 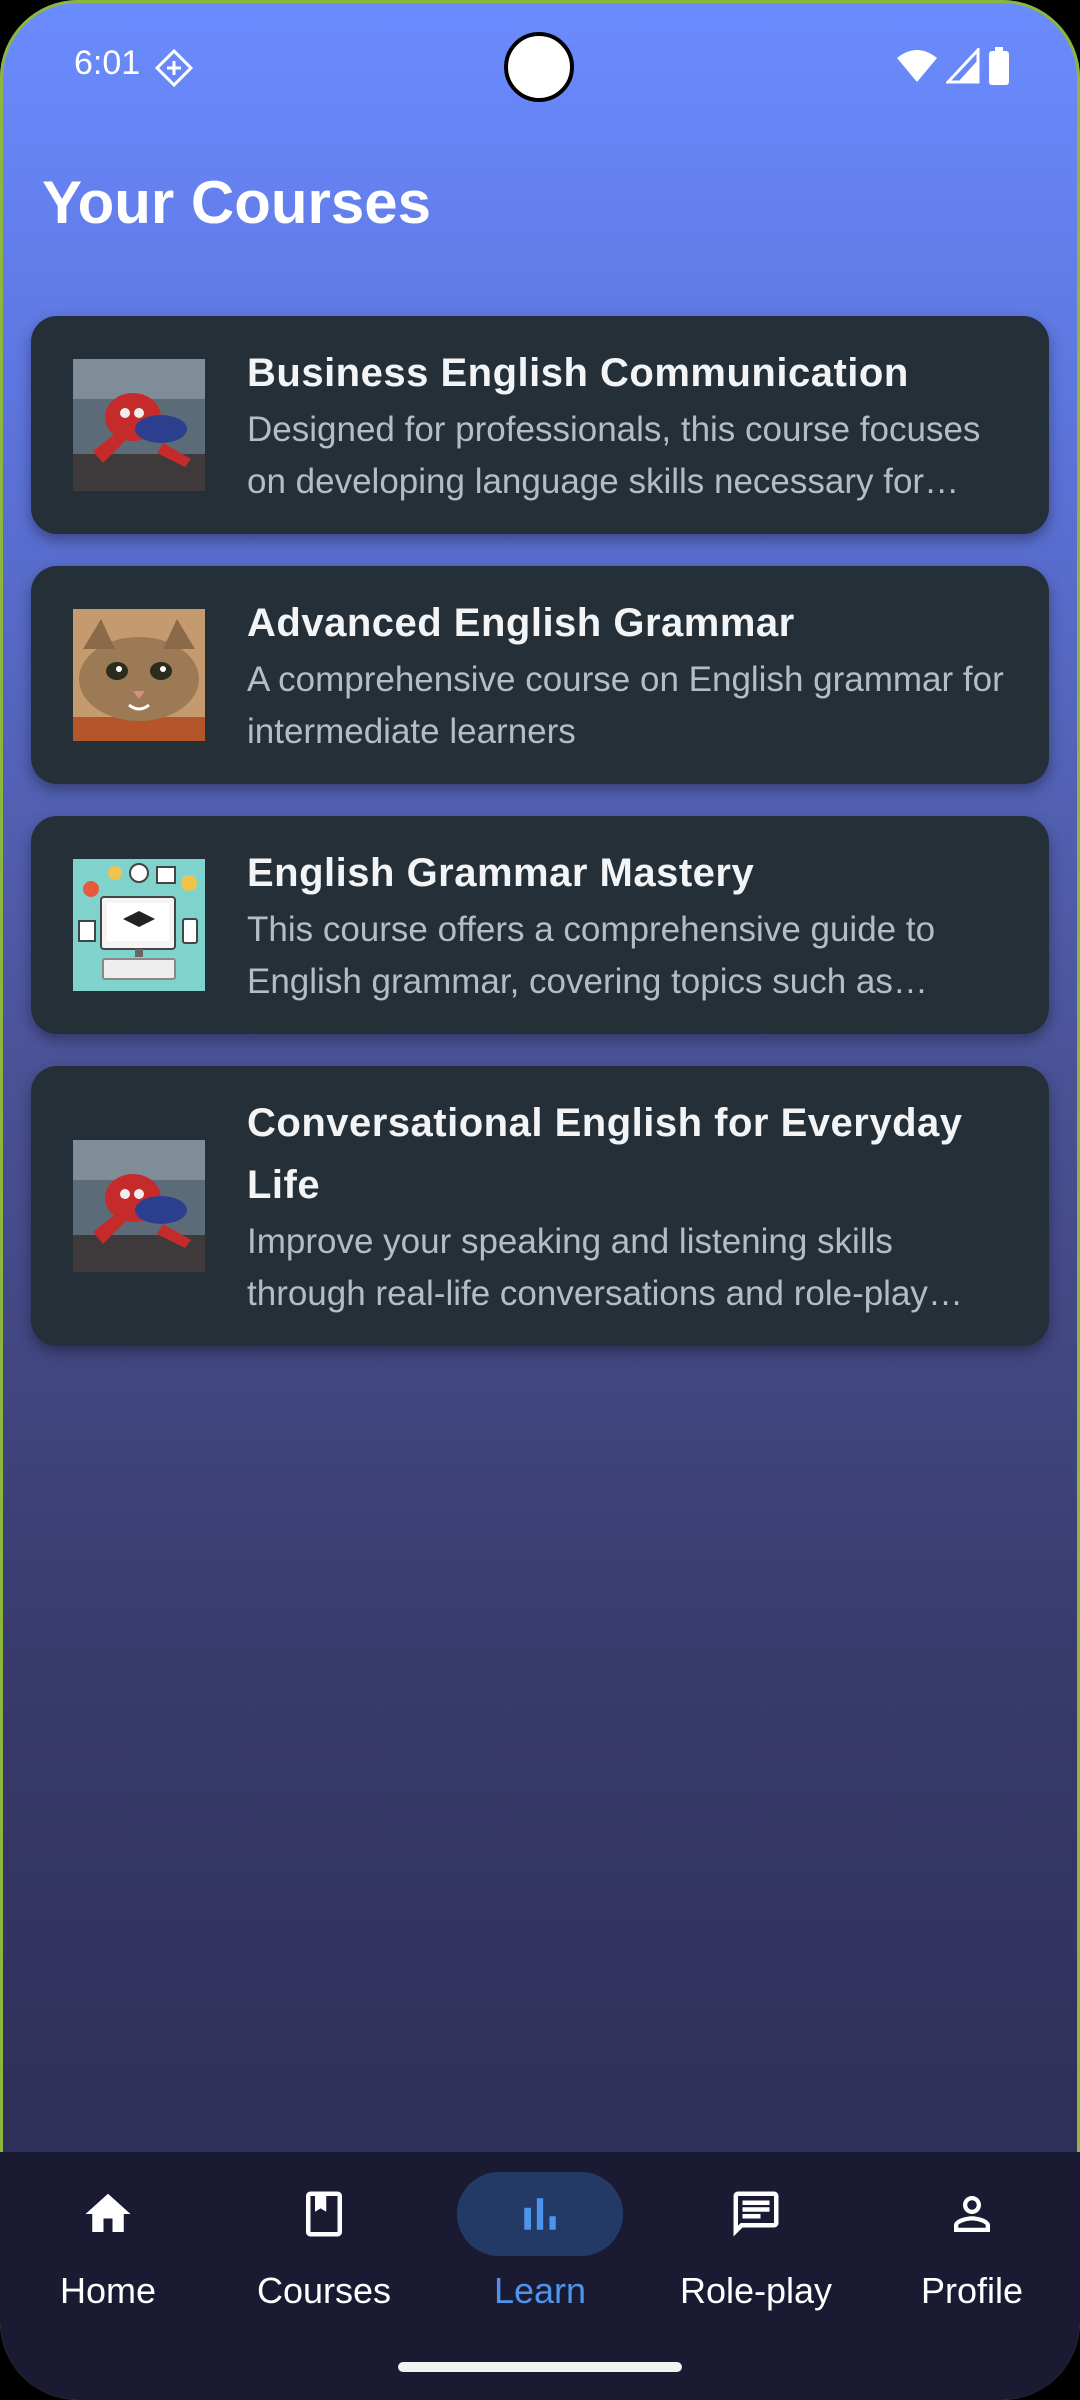 I want to click on home-icon, so click(x=108, y=2212).